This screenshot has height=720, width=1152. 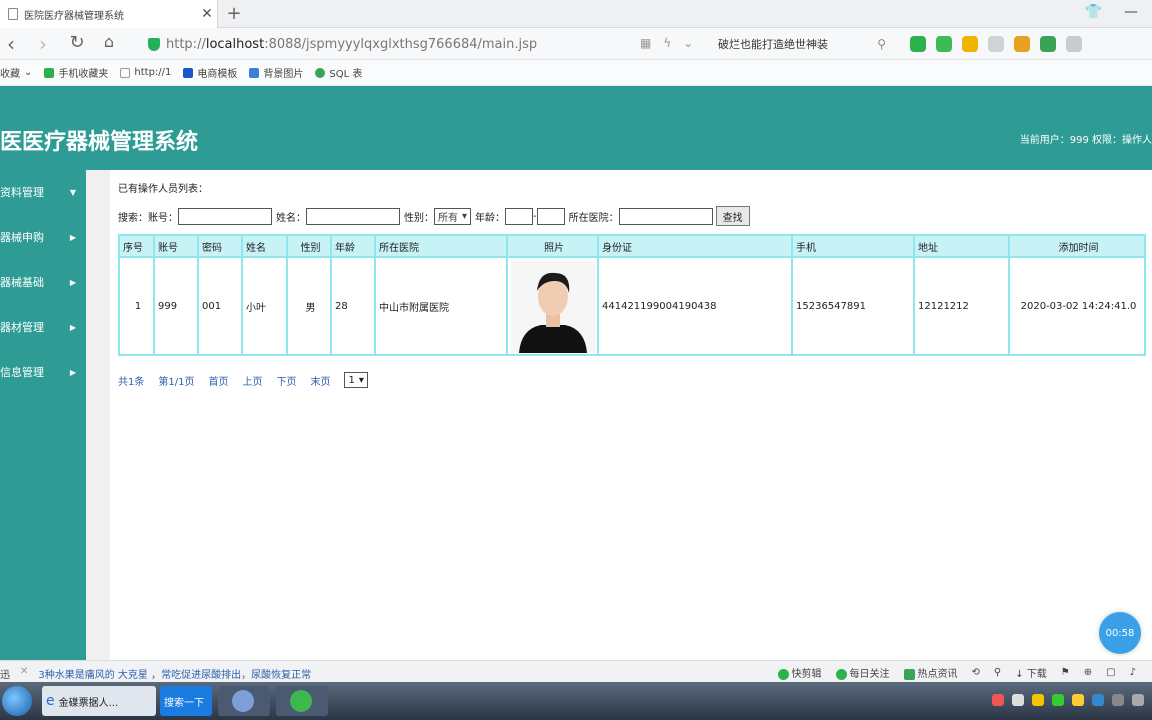 What do you see at coordinates (997, 672) in the screenshot?
I see `pin-icon: ⚲` at bounding box center [997, 672].